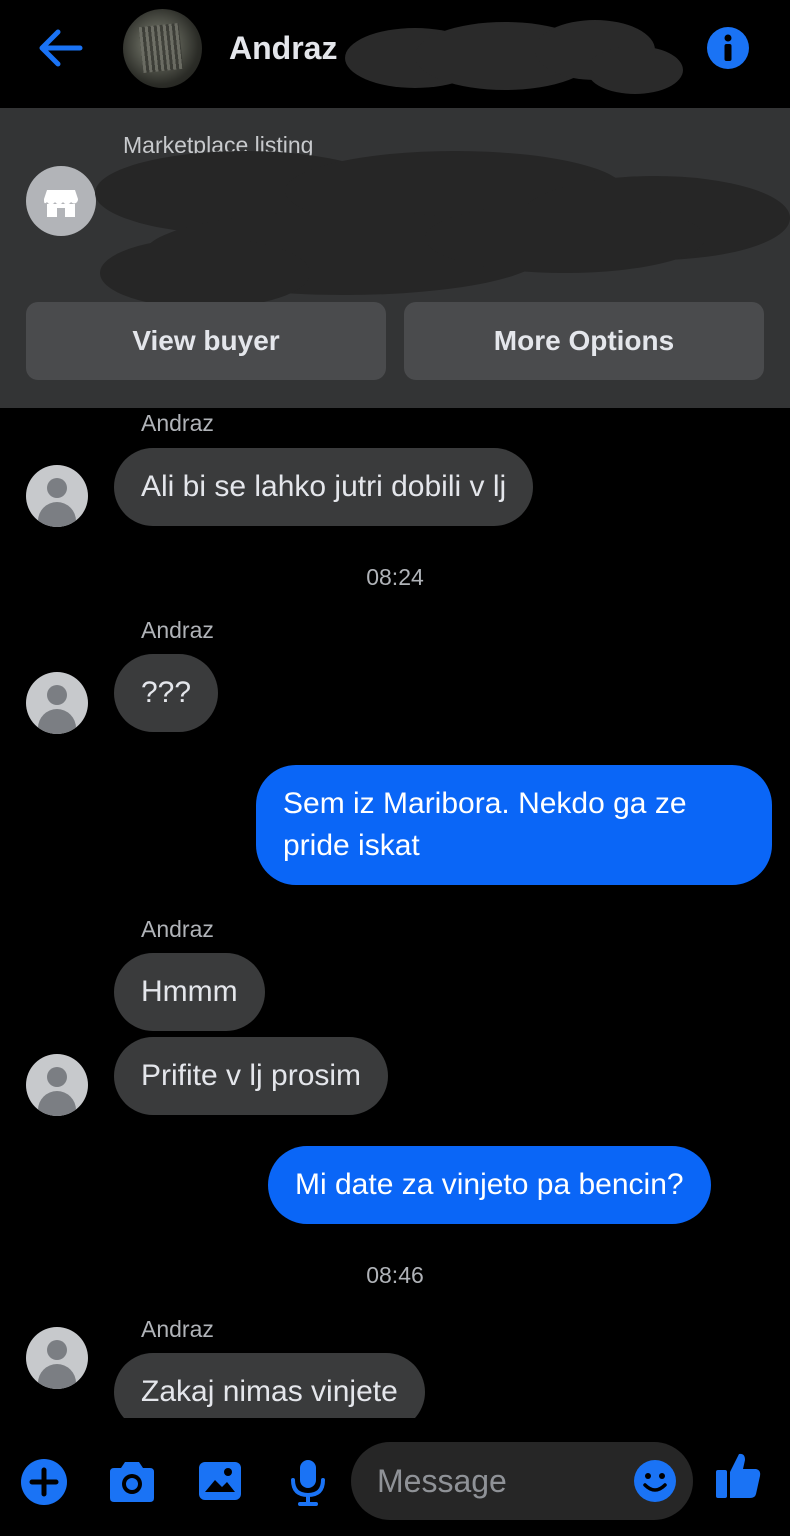 This screenshot has width=790, height=1536. Describe the element at coordinates (442, 229) in the screenshot. I see `redacted-listing-title-scribble` at that location.